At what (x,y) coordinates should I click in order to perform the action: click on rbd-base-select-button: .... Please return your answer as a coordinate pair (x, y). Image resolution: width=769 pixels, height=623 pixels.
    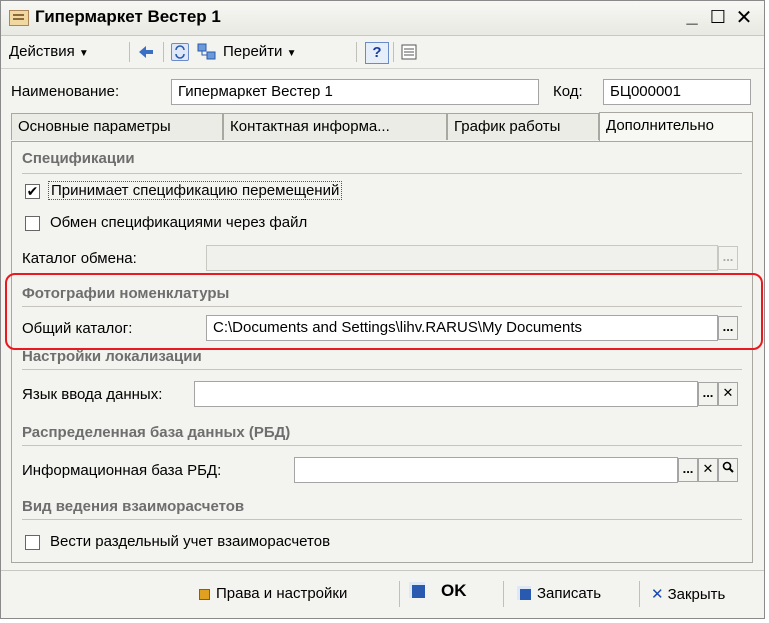
    Looking at the image, I should click on (688, 470).